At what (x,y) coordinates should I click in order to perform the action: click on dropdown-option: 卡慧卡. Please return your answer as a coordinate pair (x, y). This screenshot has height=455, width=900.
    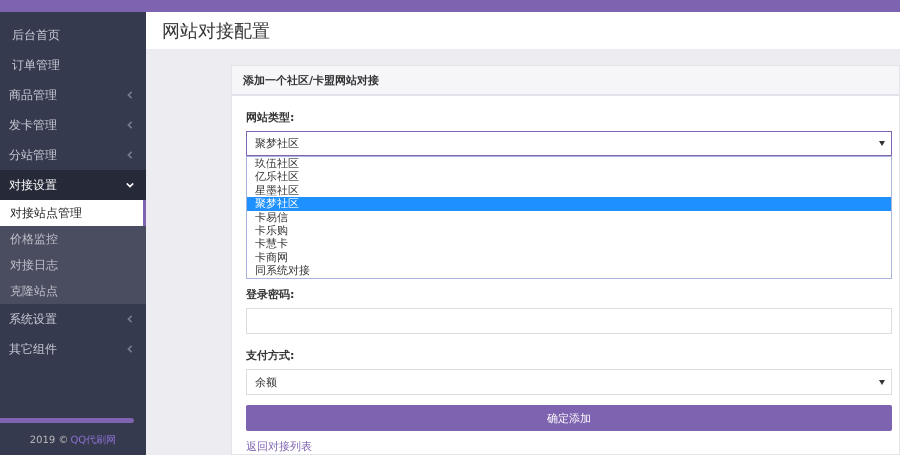
    Looking at the image, I should click on (569, 244).